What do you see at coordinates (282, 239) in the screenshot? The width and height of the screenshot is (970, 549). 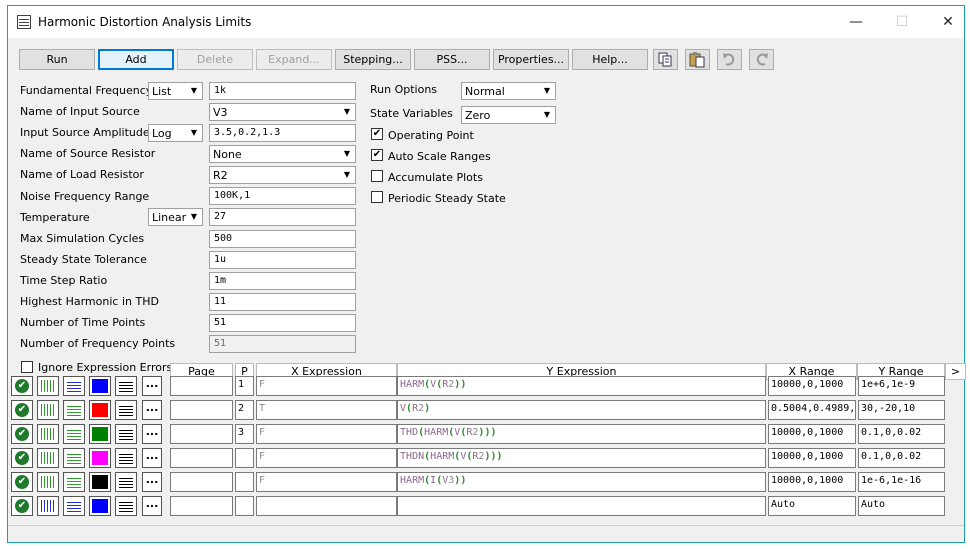 I see `max-simulation-cycles-field: 500` at bounding box center [282, 239].